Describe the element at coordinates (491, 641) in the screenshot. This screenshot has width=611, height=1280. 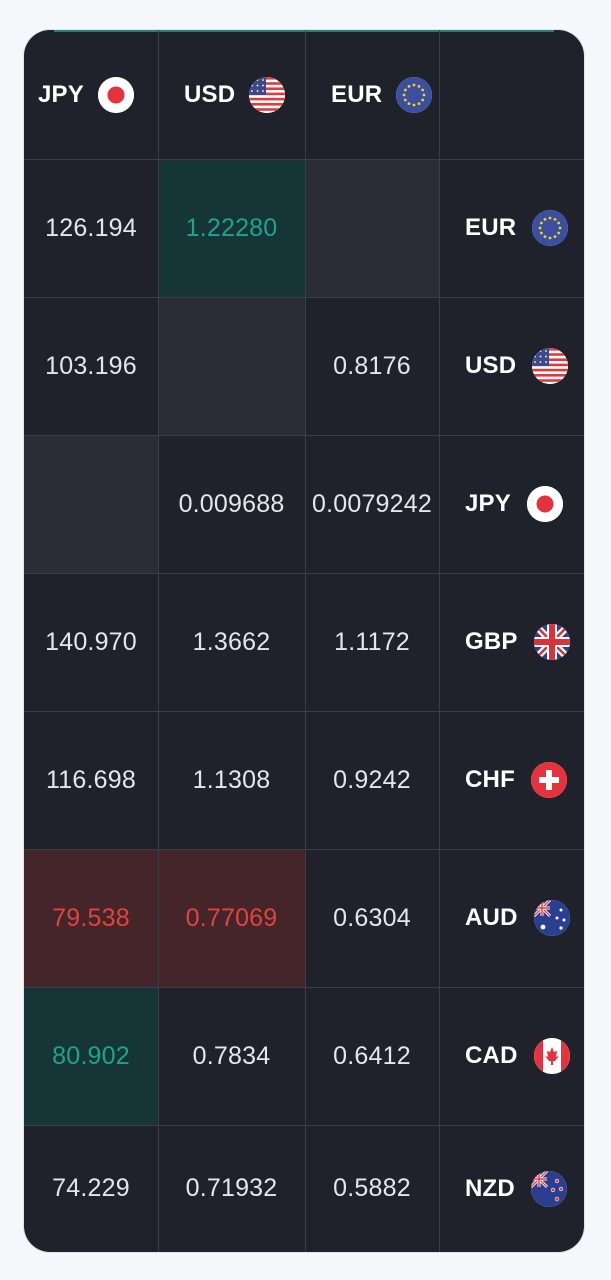
I see `row-header-label: GBP` at that location.